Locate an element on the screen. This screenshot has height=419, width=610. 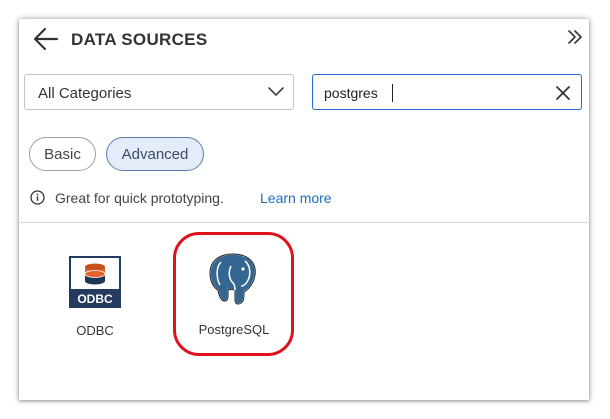
postgresql-elephant-icon is located at coordinates (232, 279).